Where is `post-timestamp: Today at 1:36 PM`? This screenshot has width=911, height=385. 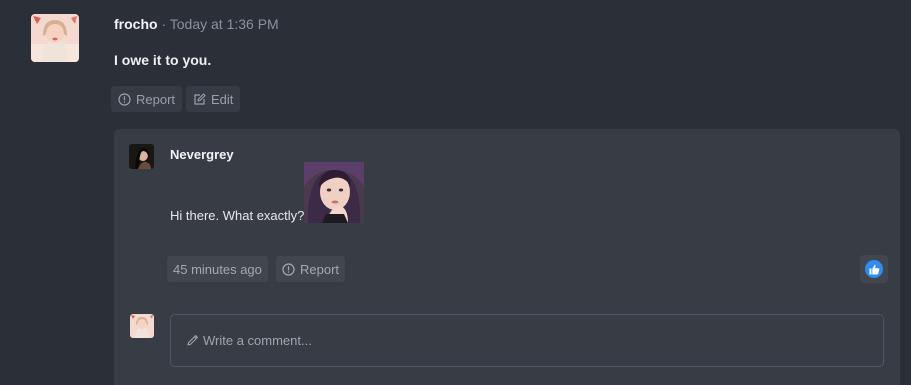
post-timestamp: Today at 1:36 PM is located at coordinates (224, 24).